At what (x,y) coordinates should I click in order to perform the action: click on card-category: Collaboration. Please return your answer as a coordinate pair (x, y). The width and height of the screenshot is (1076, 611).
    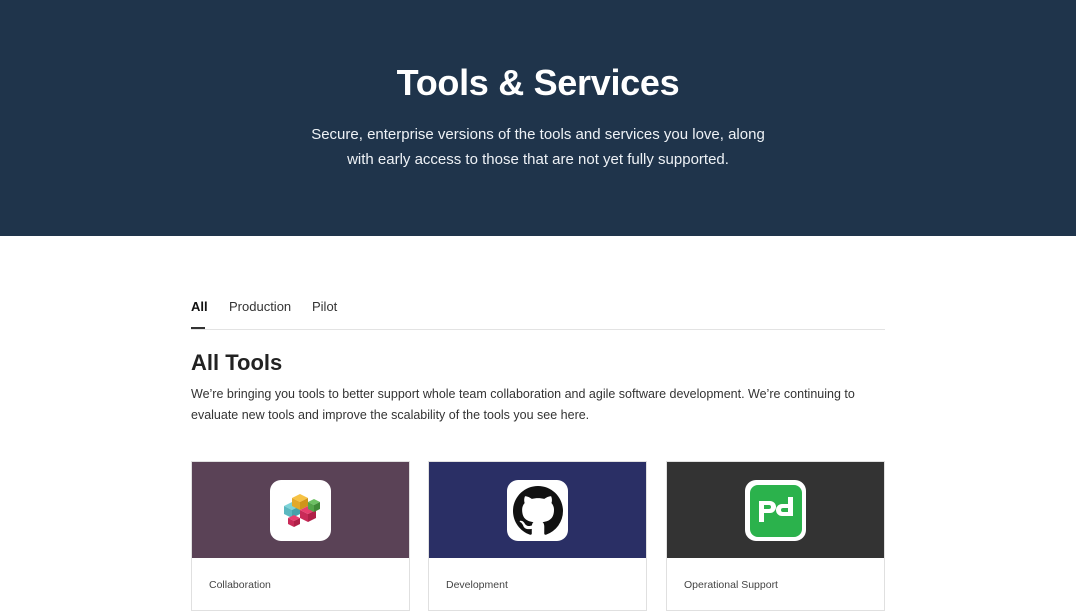
    Looking at the image, I should click on (240, 585).